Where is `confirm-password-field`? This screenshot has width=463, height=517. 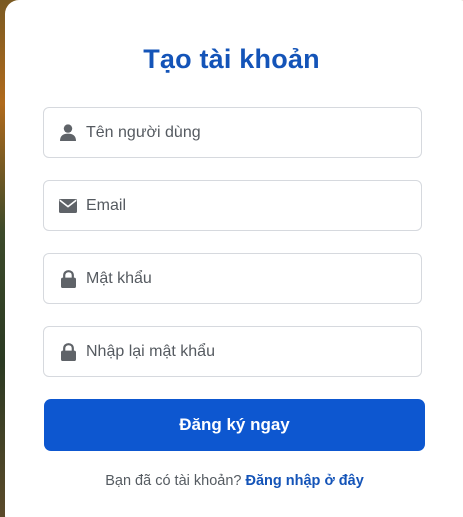
confirm-password-field is located at coordinates (232, 351).